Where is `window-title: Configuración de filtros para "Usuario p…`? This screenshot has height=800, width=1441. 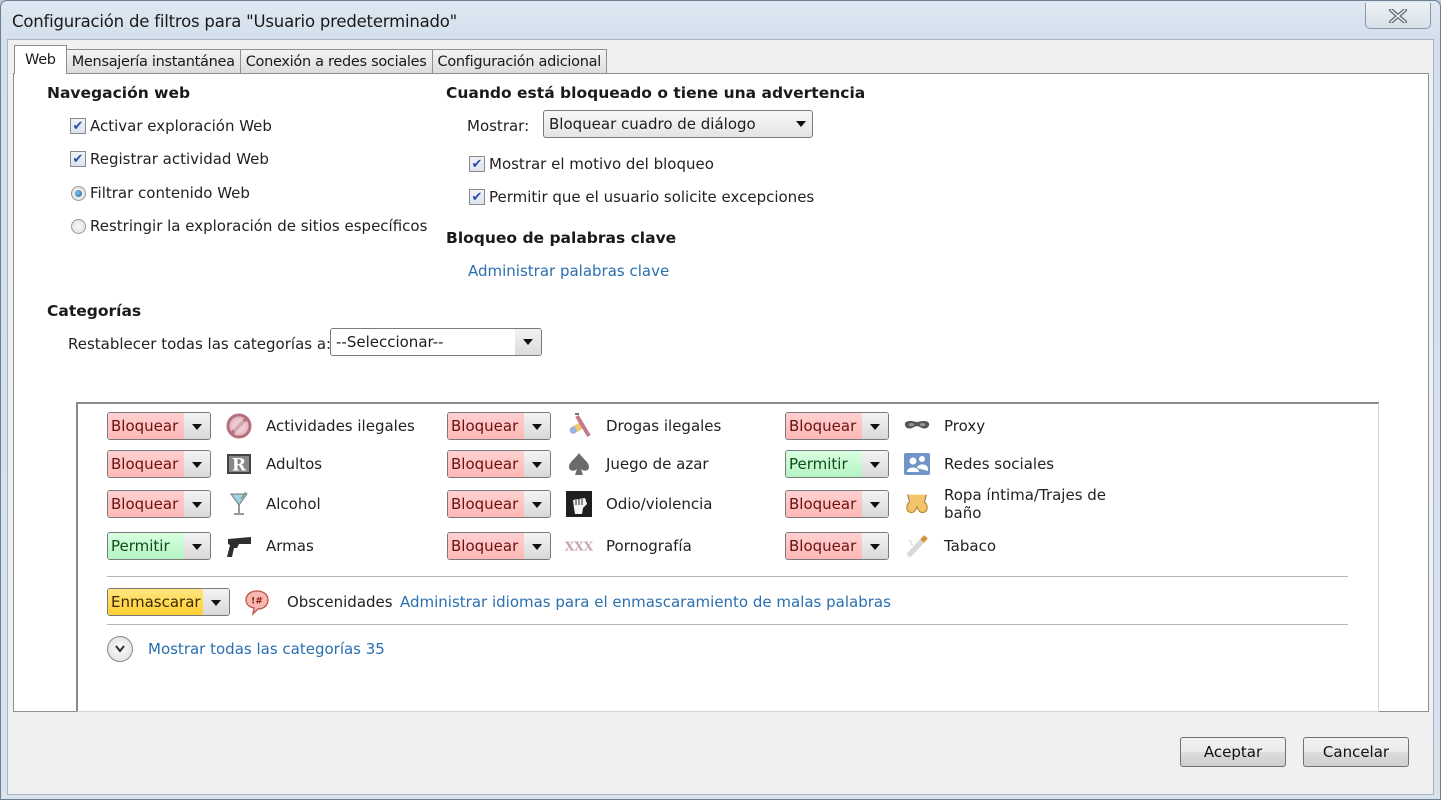
window-title: Configuración de filtros para "Usuario p… is located at coordinates (235, 21).